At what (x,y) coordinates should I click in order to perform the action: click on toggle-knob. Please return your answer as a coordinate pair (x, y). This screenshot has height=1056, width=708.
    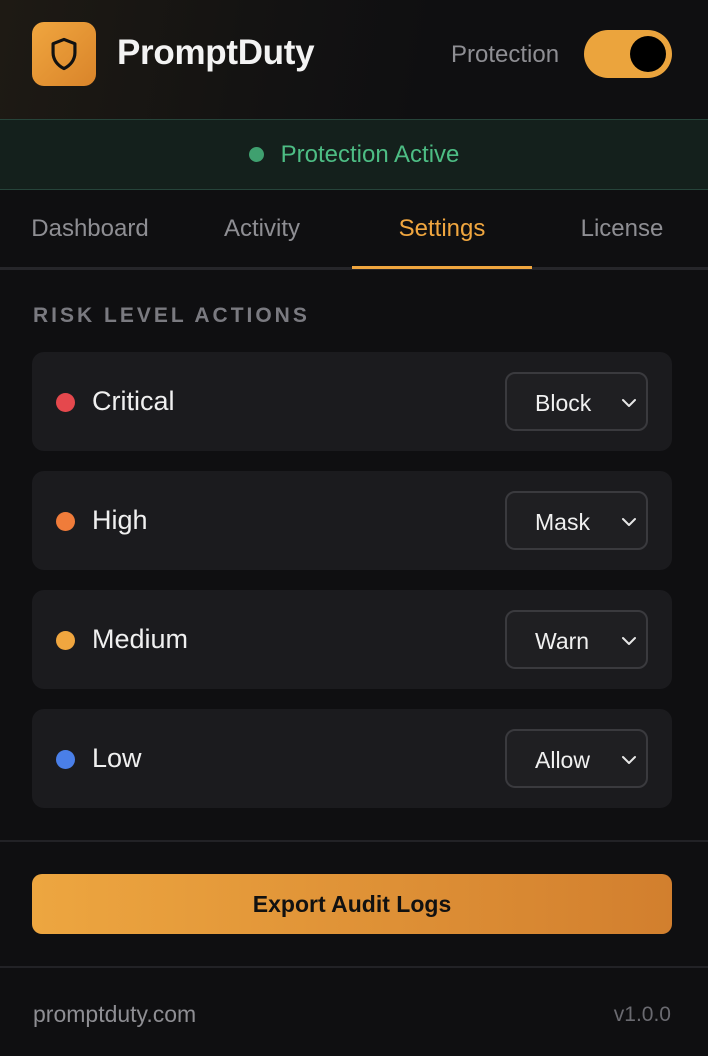
    Looking at the image, I should click on (648, 54).